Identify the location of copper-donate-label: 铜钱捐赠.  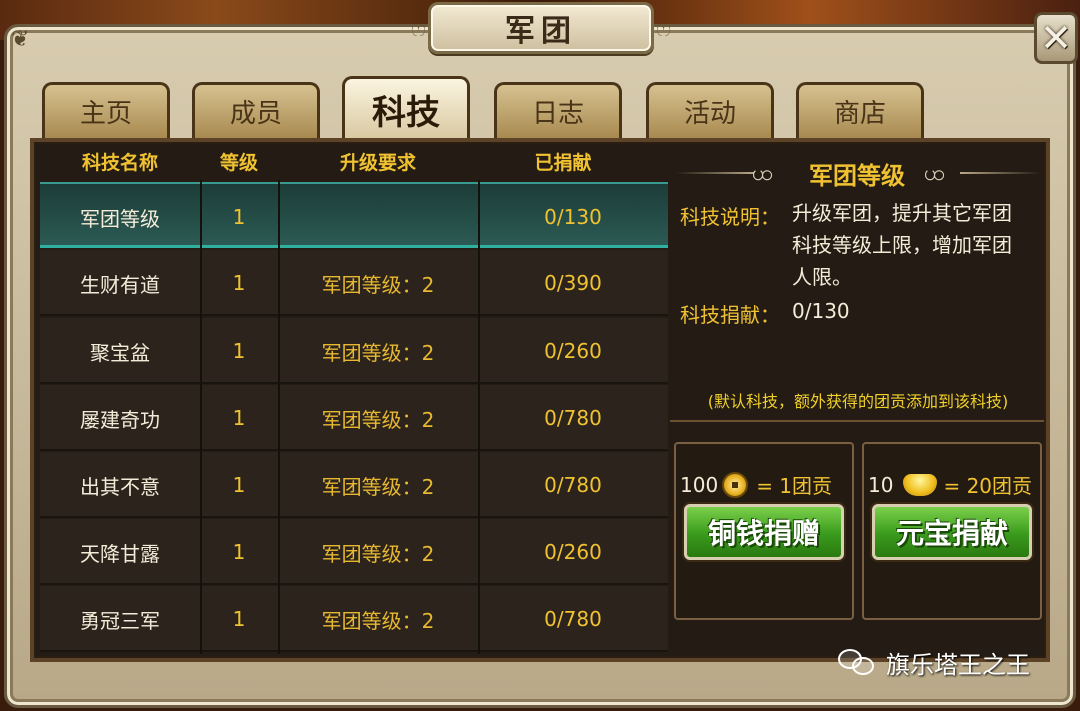
(763, 533).